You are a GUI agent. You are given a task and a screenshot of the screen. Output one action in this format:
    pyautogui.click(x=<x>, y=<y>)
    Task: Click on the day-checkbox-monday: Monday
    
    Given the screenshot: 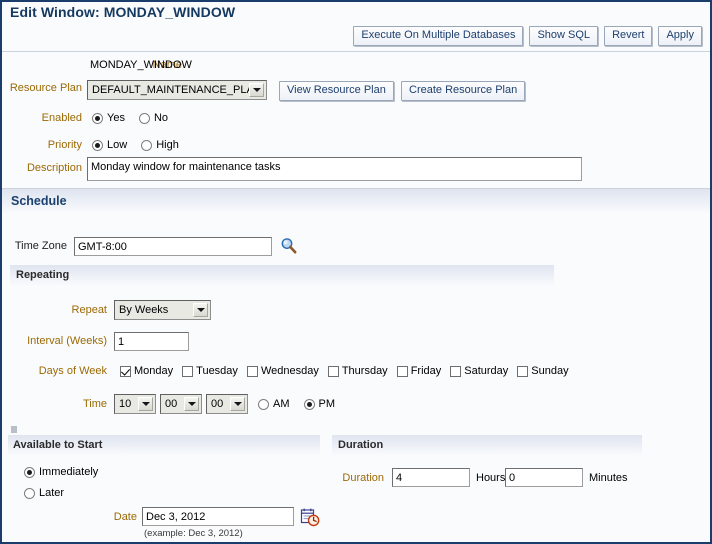 What is the action you would take?
    pyautogui.click(x=146, y=371)
    